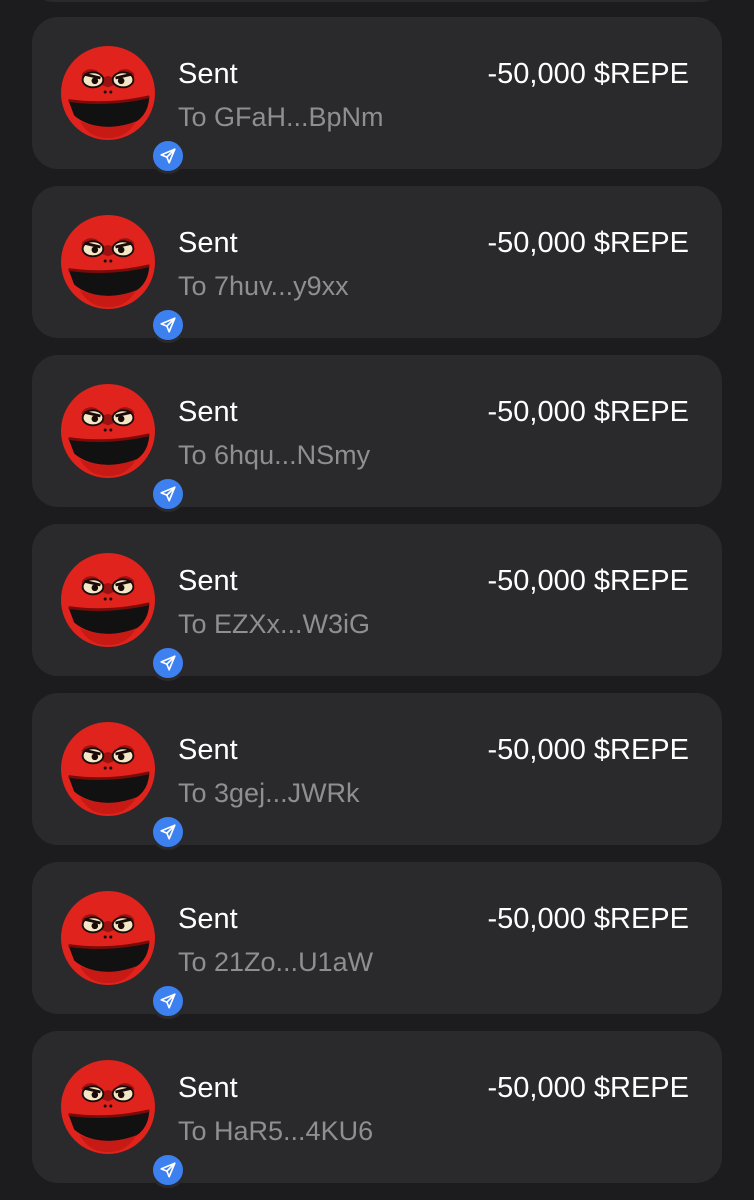 Image resolution: width=754 pixels, height=1200 pixels. What do you see at coordinates (274, 455) in the screenshot?
I see `transaction-recipient: To 6hqu...NSmy` at bounding box center [274, 455].